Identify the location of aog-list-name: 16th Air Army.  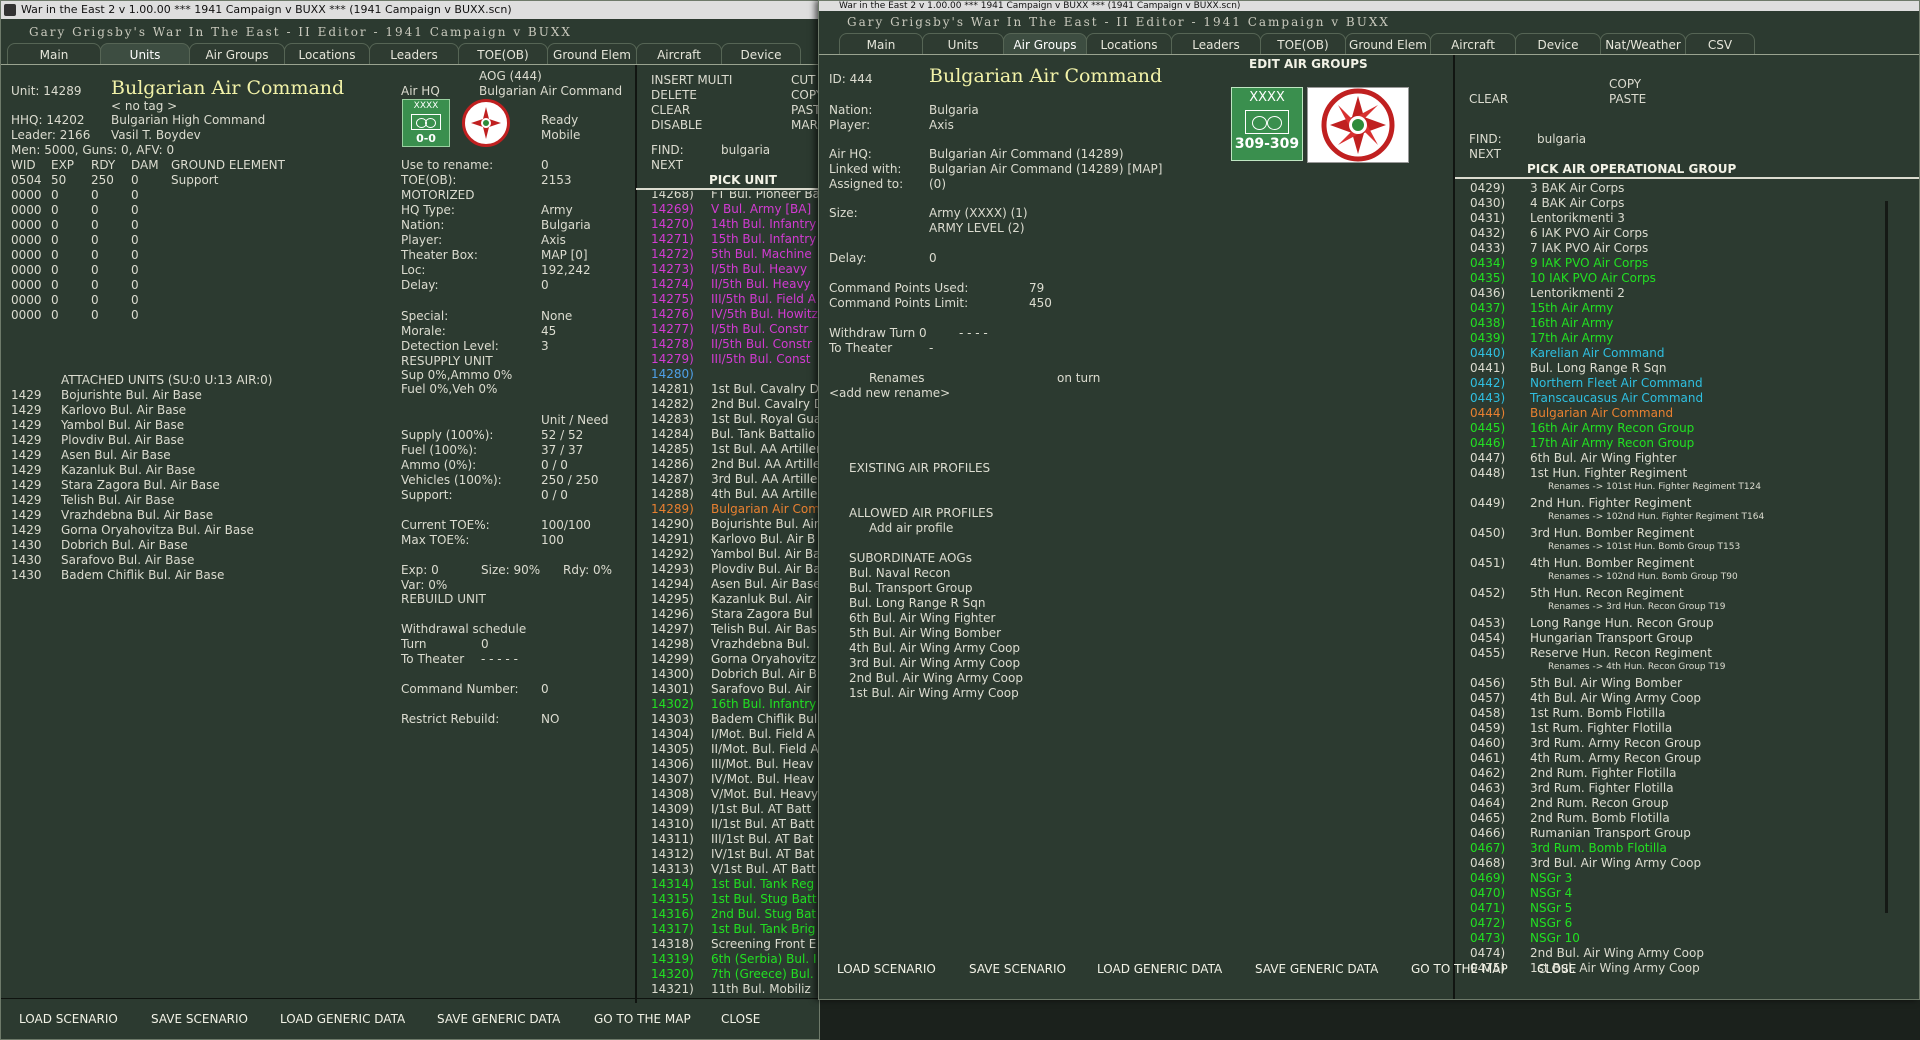
(1571, 323).